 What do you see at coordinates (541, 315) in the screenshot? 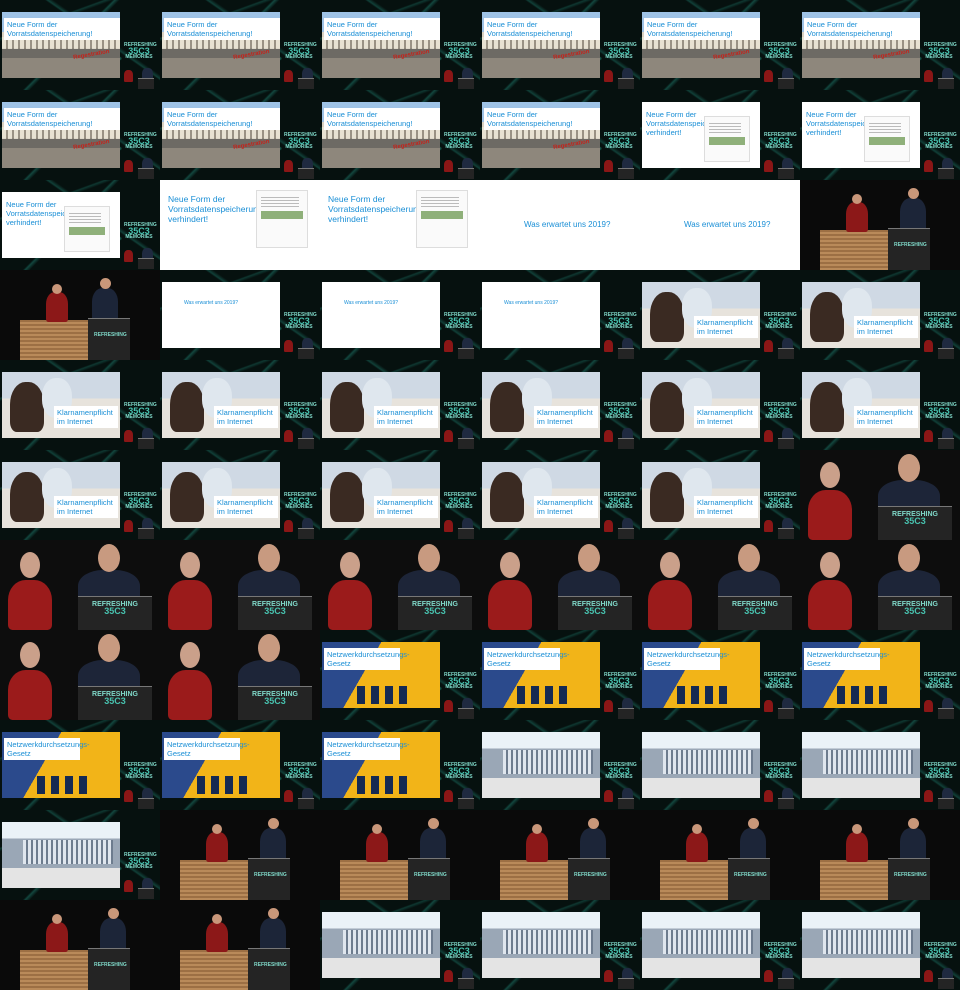
I see `slide-thumbnail: Was erwartet uns 2019?` at bounding box center [541, 315].